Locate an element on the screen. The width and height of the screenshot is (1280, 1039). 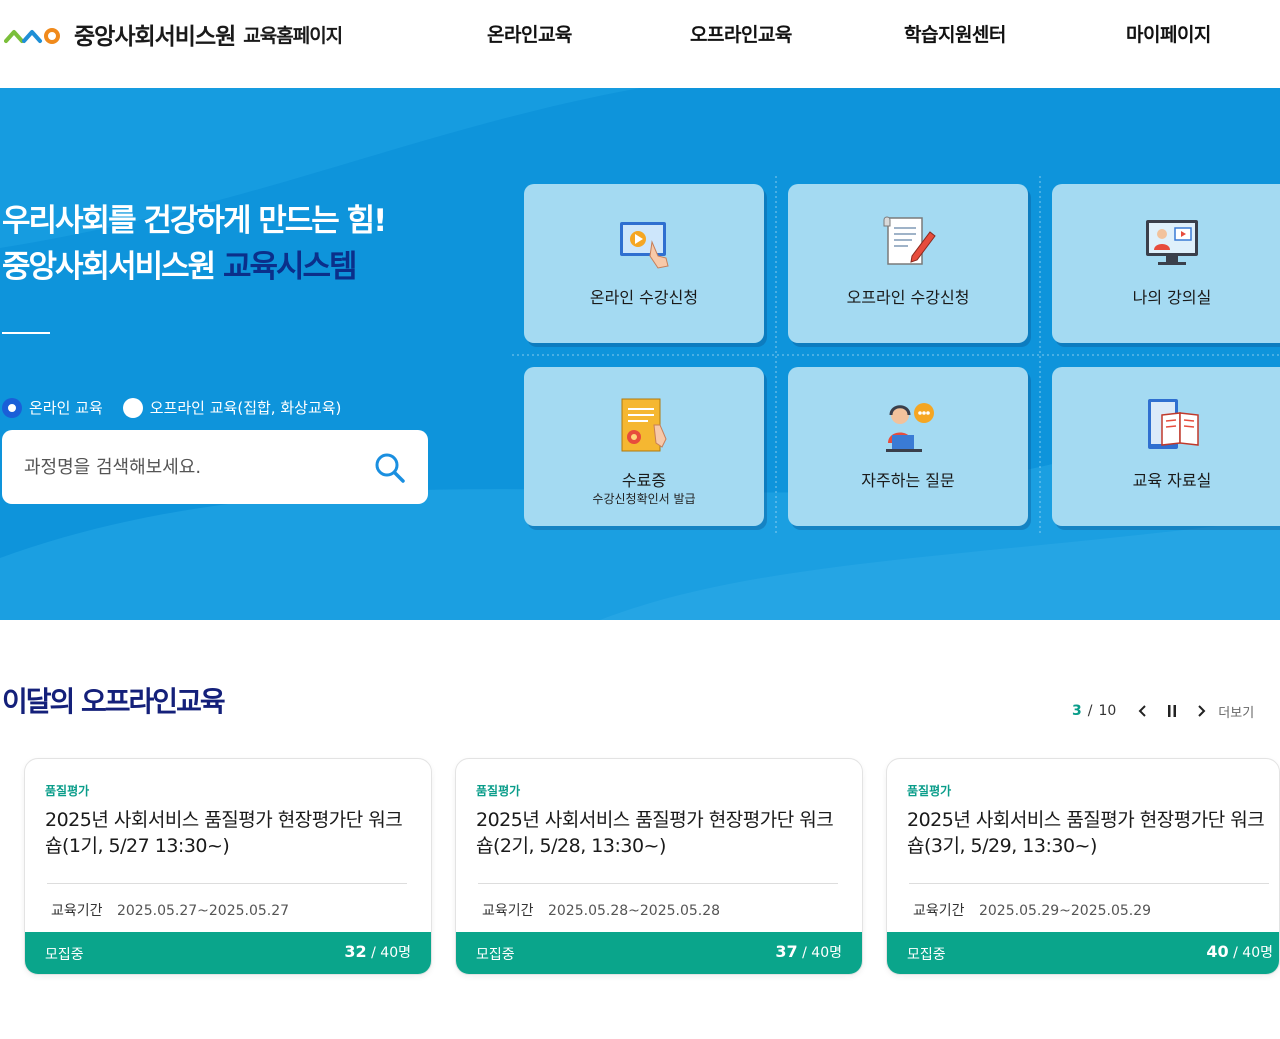
tile-faq: 자주하는 질문 is located at coordinates (908, 446).